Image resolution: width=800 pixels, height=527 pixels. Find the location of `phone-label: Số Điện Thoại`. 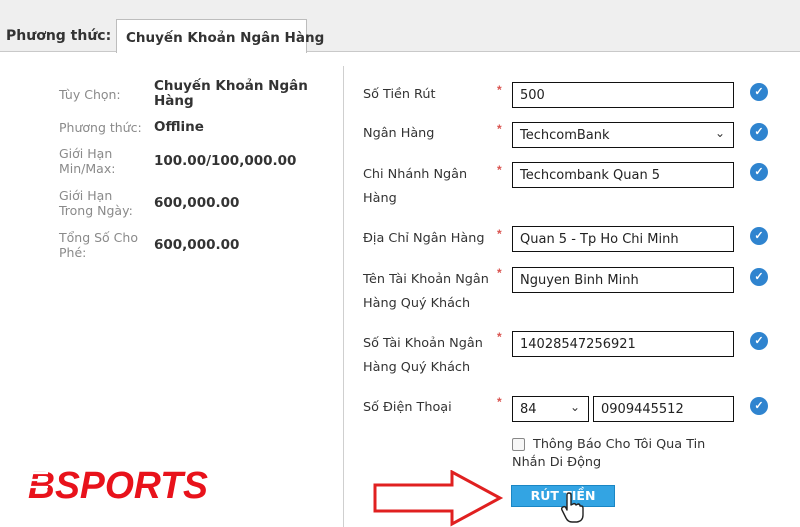

phone-label: Số Điện Thoại is located at coordinates (407, 407).